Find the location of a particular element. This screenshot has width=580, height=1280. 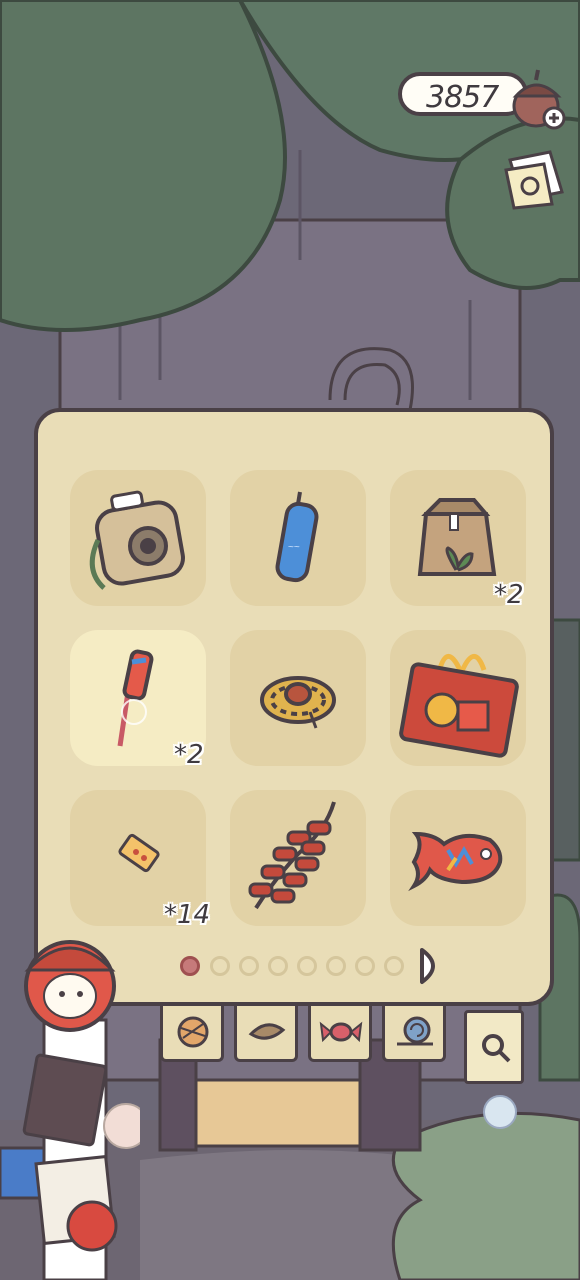

tab-yarn is located at coordinates (192, 1034).